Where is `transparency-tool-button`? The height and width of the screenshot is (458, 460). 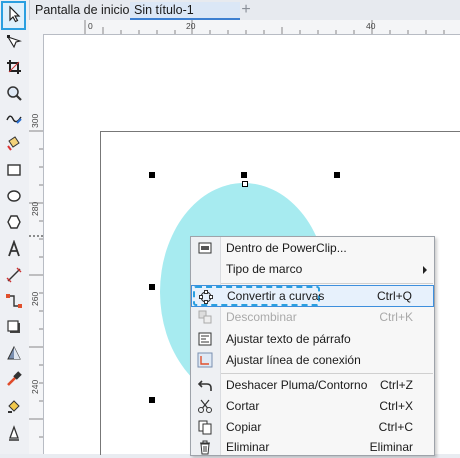
transparency-tool-button is located at coordinates (14, 354).